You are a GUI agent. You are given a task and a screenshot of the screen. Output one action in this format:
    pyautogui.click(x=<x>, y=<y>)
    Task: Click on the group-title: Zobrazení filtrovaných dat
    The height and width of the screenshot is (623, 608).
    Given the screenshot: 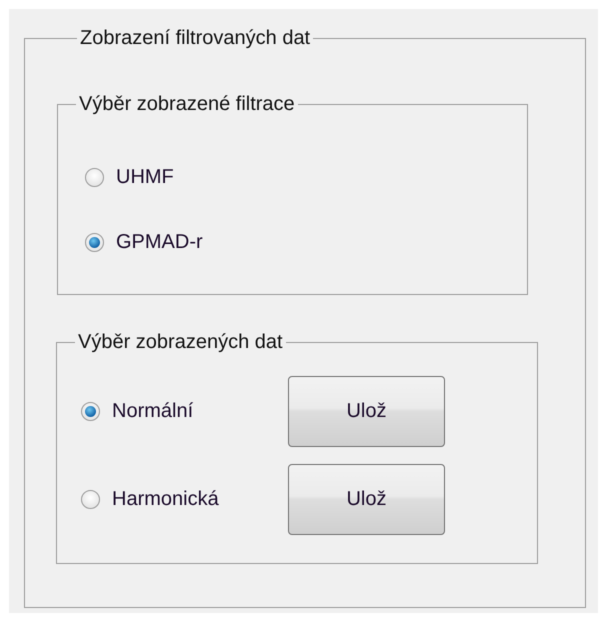 What is the action you would take?
    pyautogui.click(x=195, y=38)
    